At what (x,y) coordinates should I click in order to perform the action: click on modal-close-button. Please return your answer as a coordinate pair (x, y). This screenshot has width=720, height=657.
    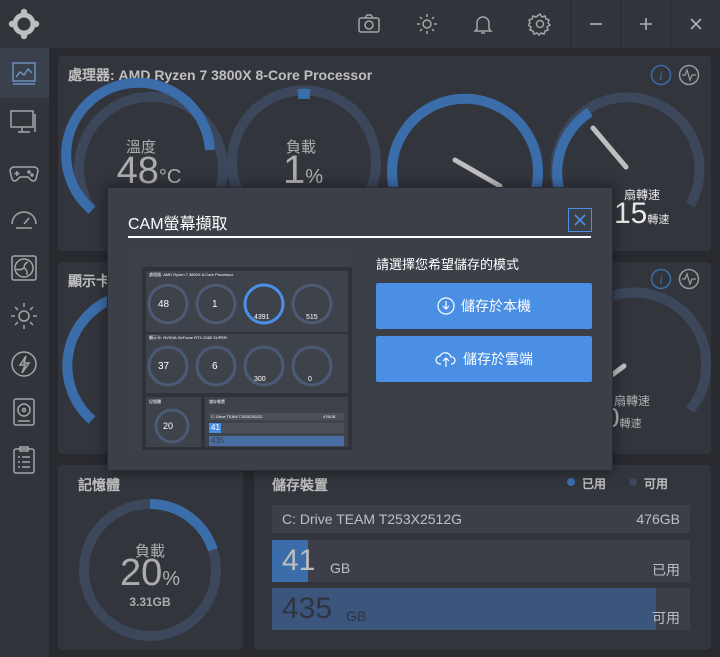
    Looking at the image, I should click on (580, 220).